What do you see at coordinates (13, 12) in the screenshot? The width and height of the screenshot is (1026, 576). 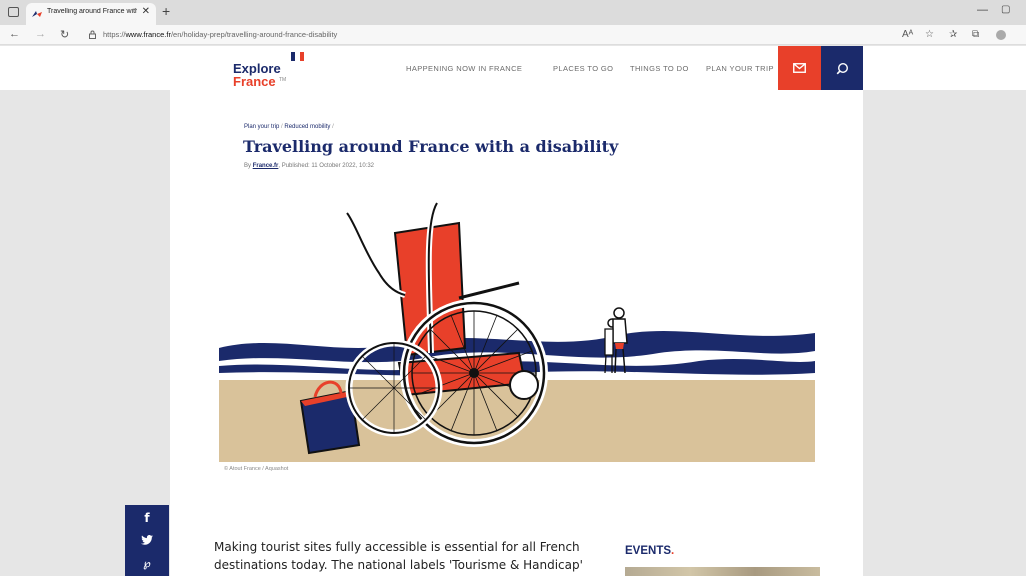 I see `tab-actions-icon` at bounding box center [13, 12].